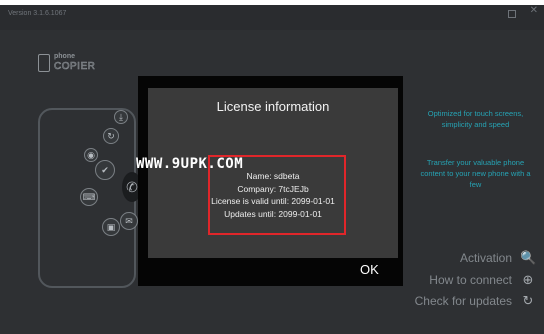 Image resolution: width=544 pixels, height=334 pixels. I want to click on minimize-button, so click(512, 14).